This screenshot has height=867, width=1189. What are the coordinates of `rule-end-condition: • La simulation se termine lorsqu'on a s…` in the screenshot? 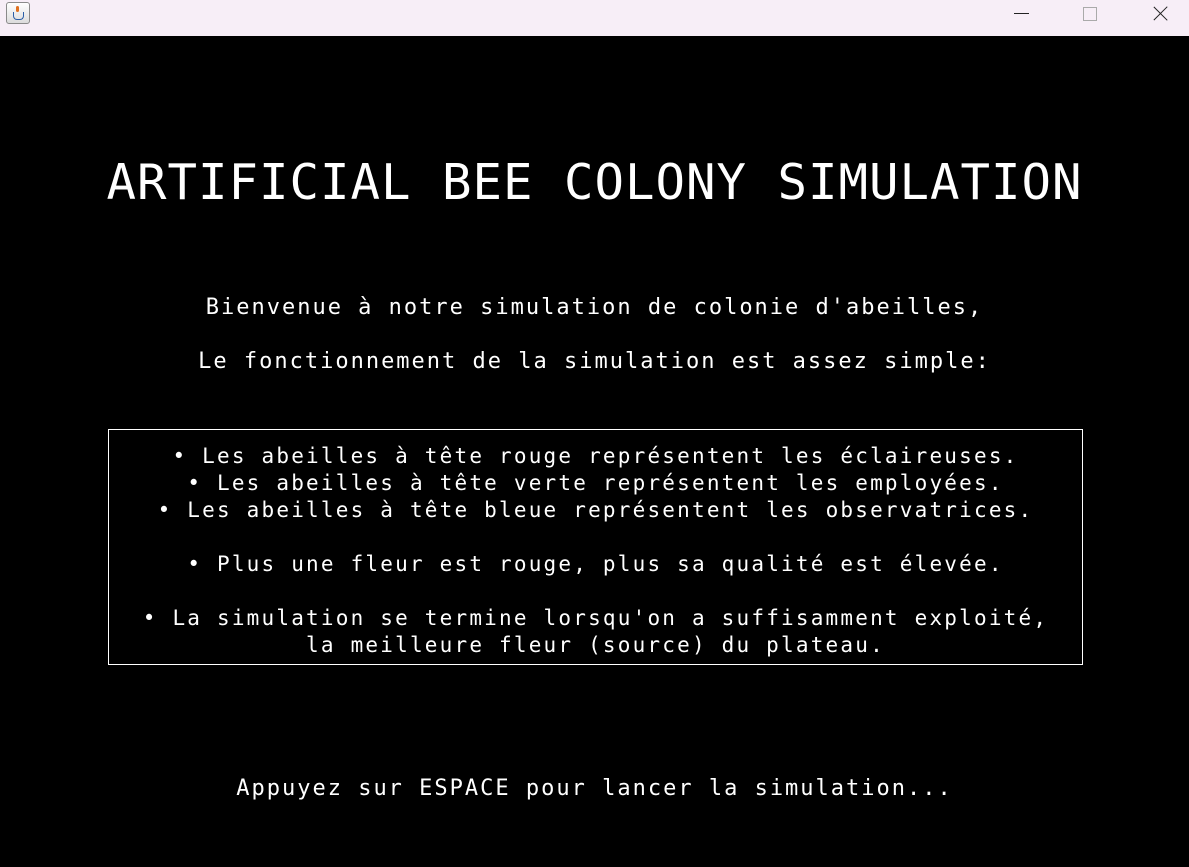 It's located at (595, 618).